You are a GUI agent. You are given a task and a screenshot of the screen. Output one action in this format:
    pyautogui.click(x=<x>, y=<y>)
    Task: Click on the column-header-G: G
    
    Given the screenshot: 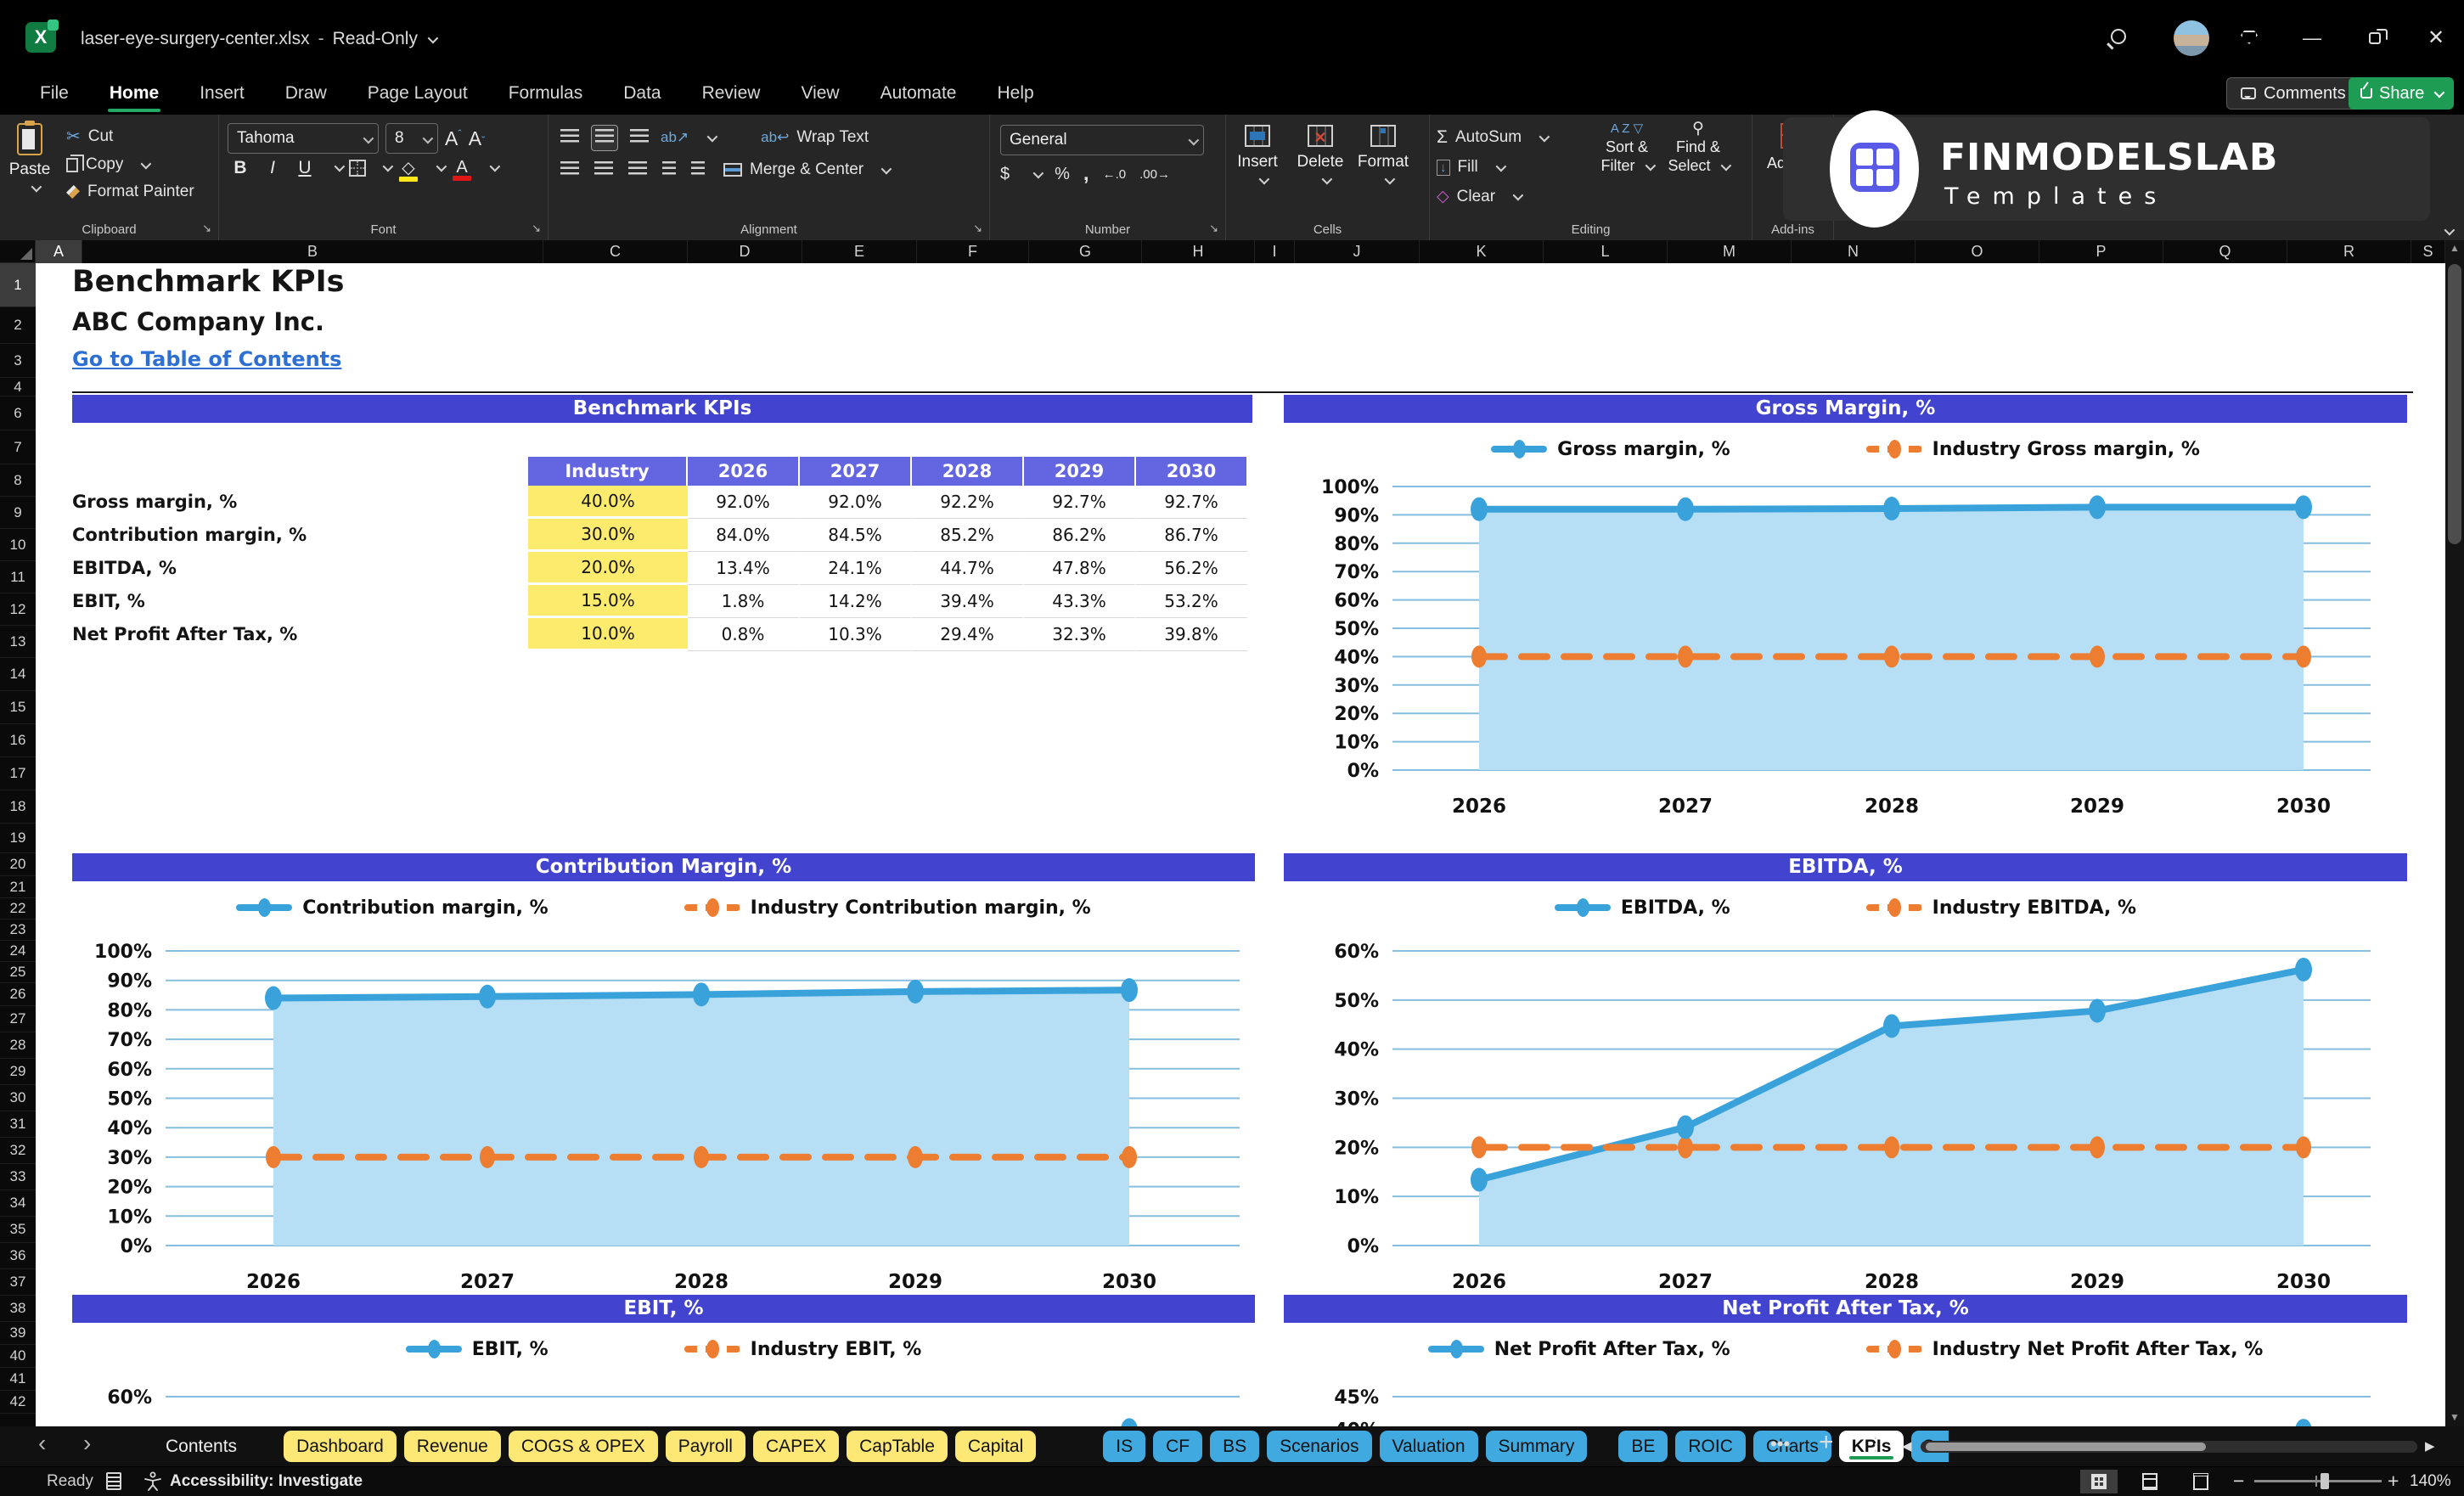 What is the action you would take?
    pyautogui.click(x=1085, y=251)
    